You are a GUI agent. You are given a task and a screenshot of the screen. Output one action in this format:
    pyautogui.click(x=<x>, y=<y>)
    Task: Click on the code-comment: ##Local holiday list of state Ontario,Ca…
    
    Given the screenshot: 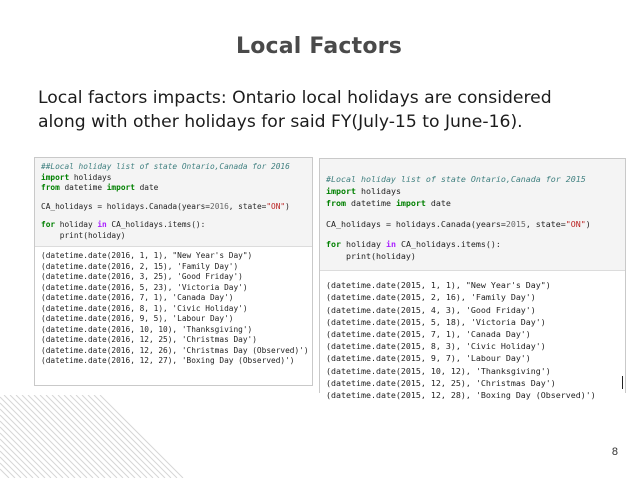 What is the action you would take?
    pyautogui.click(x=165, y=166)
    